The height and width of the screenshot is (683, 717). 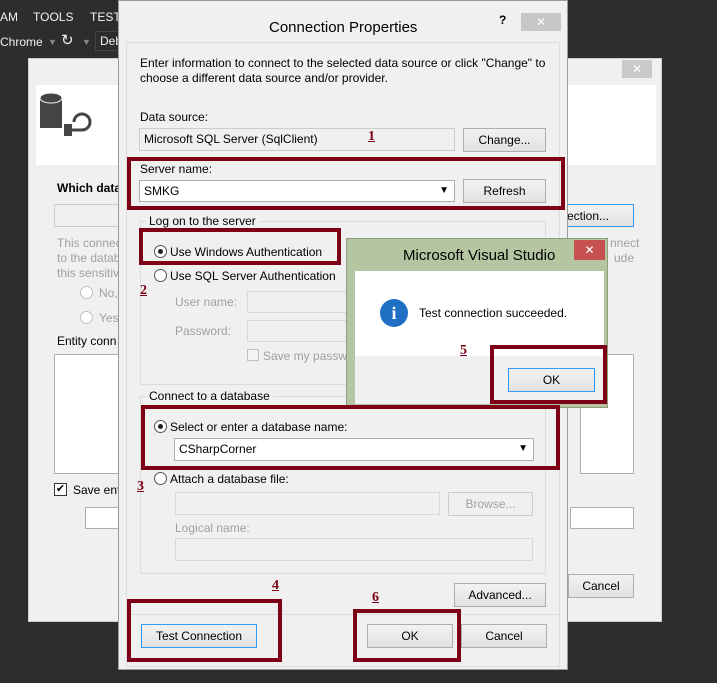 What do you see at coordinates (375, 597) in the screenshot?
I see `annotation-number: 6` at bounding box center [375, 597].